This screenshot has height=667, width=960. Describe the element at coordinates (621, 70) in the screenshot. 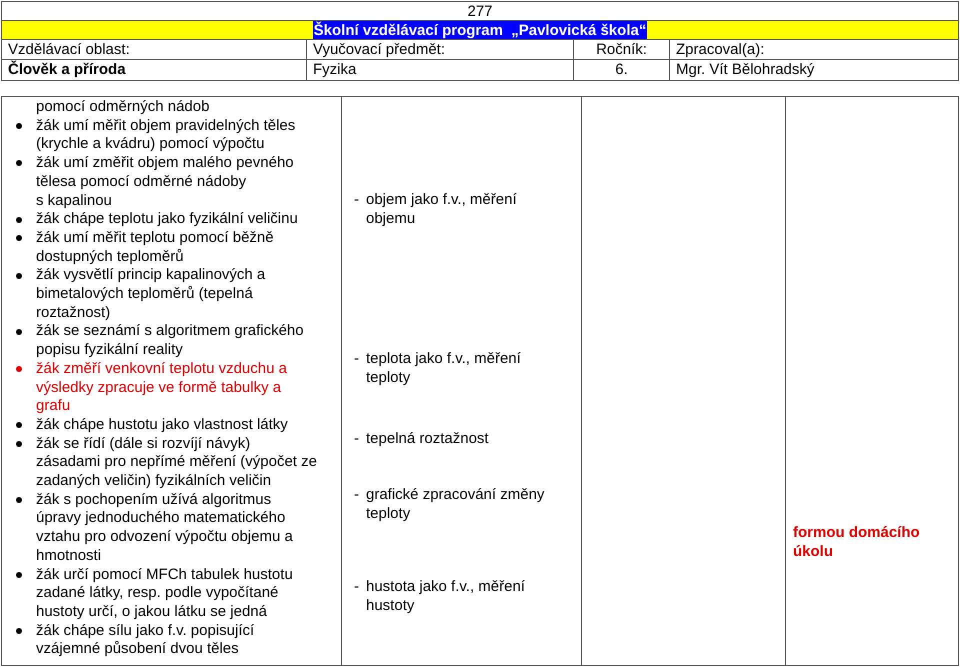

I see `field-value: 6.` at that location.